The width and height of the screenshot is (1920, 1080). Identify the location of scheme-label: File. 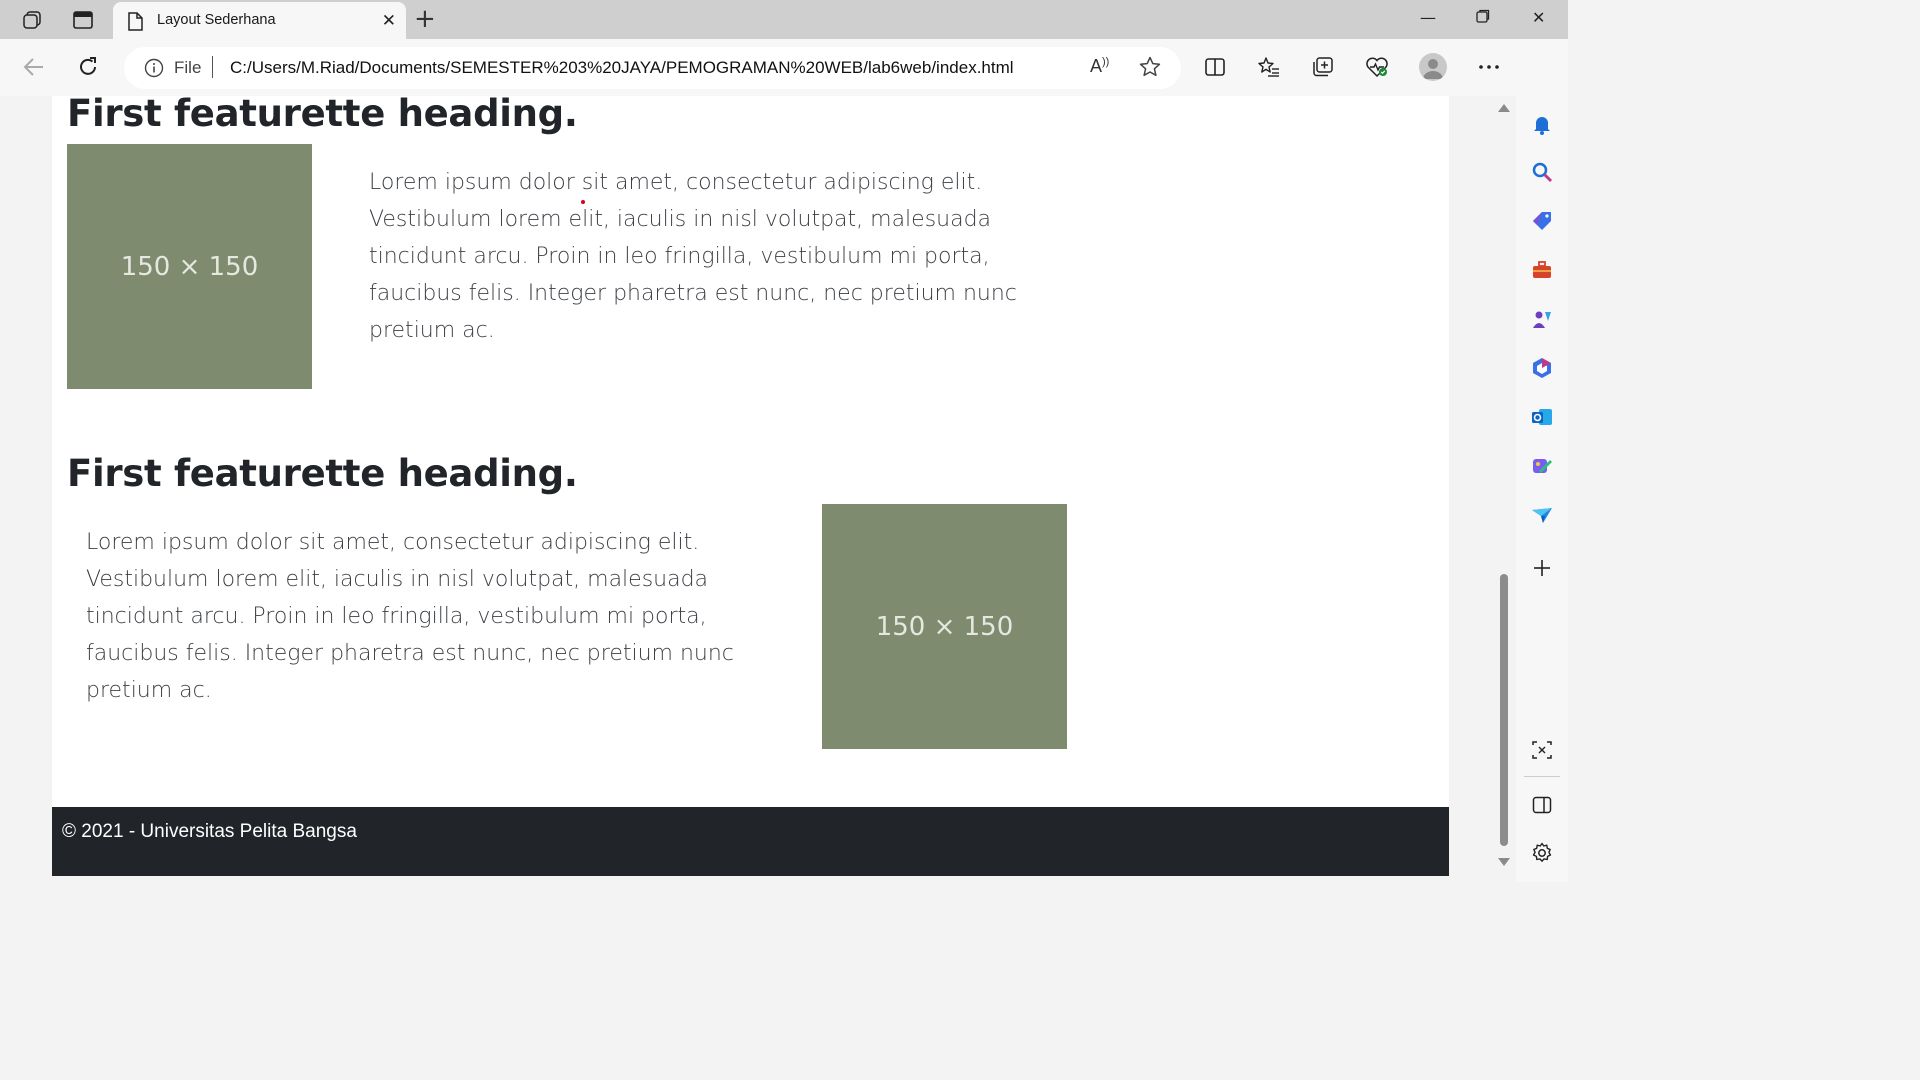
(188, 67).